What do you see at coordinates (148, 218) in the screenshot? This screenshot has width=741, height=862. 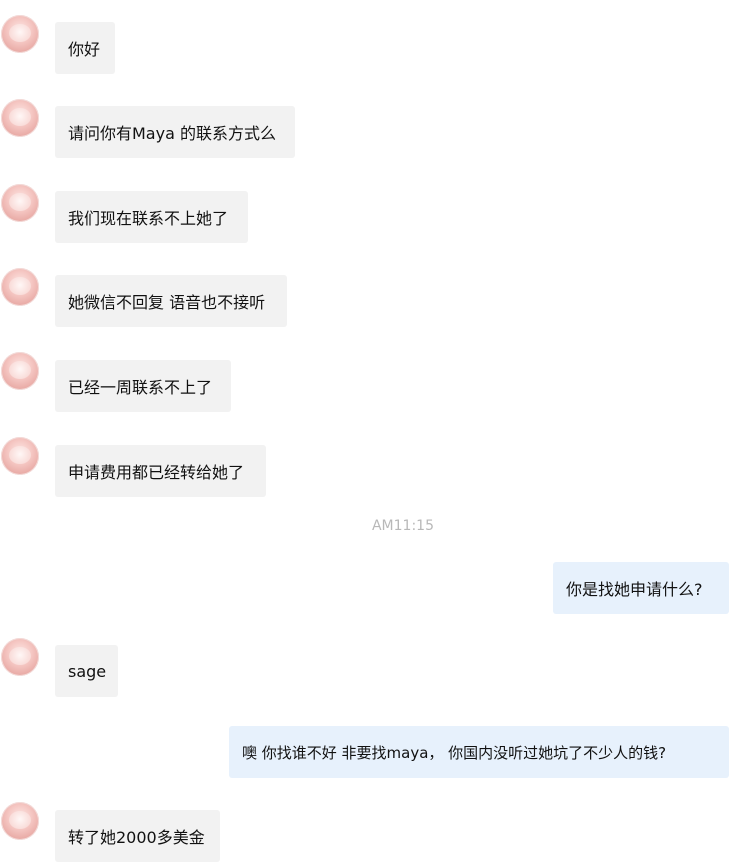 I see `message-text: 我们现在联系不上她了` at bounding box center [148, 218].